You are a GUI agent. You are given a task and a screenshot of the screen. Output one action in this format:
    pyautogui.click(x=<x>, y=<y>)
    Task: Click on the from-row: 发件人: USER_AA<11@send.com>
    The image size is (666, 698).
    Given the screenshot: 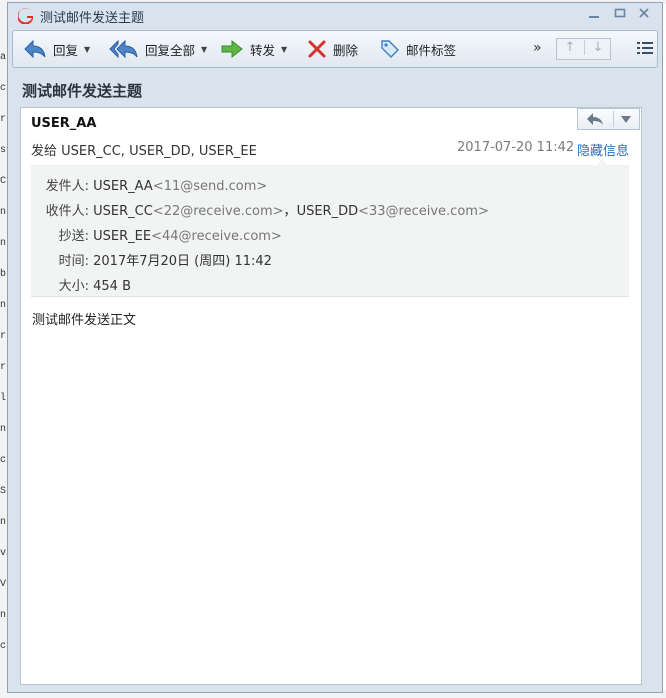 What is the action you would take?
    pyautogui.click(x=149, y=184)
    